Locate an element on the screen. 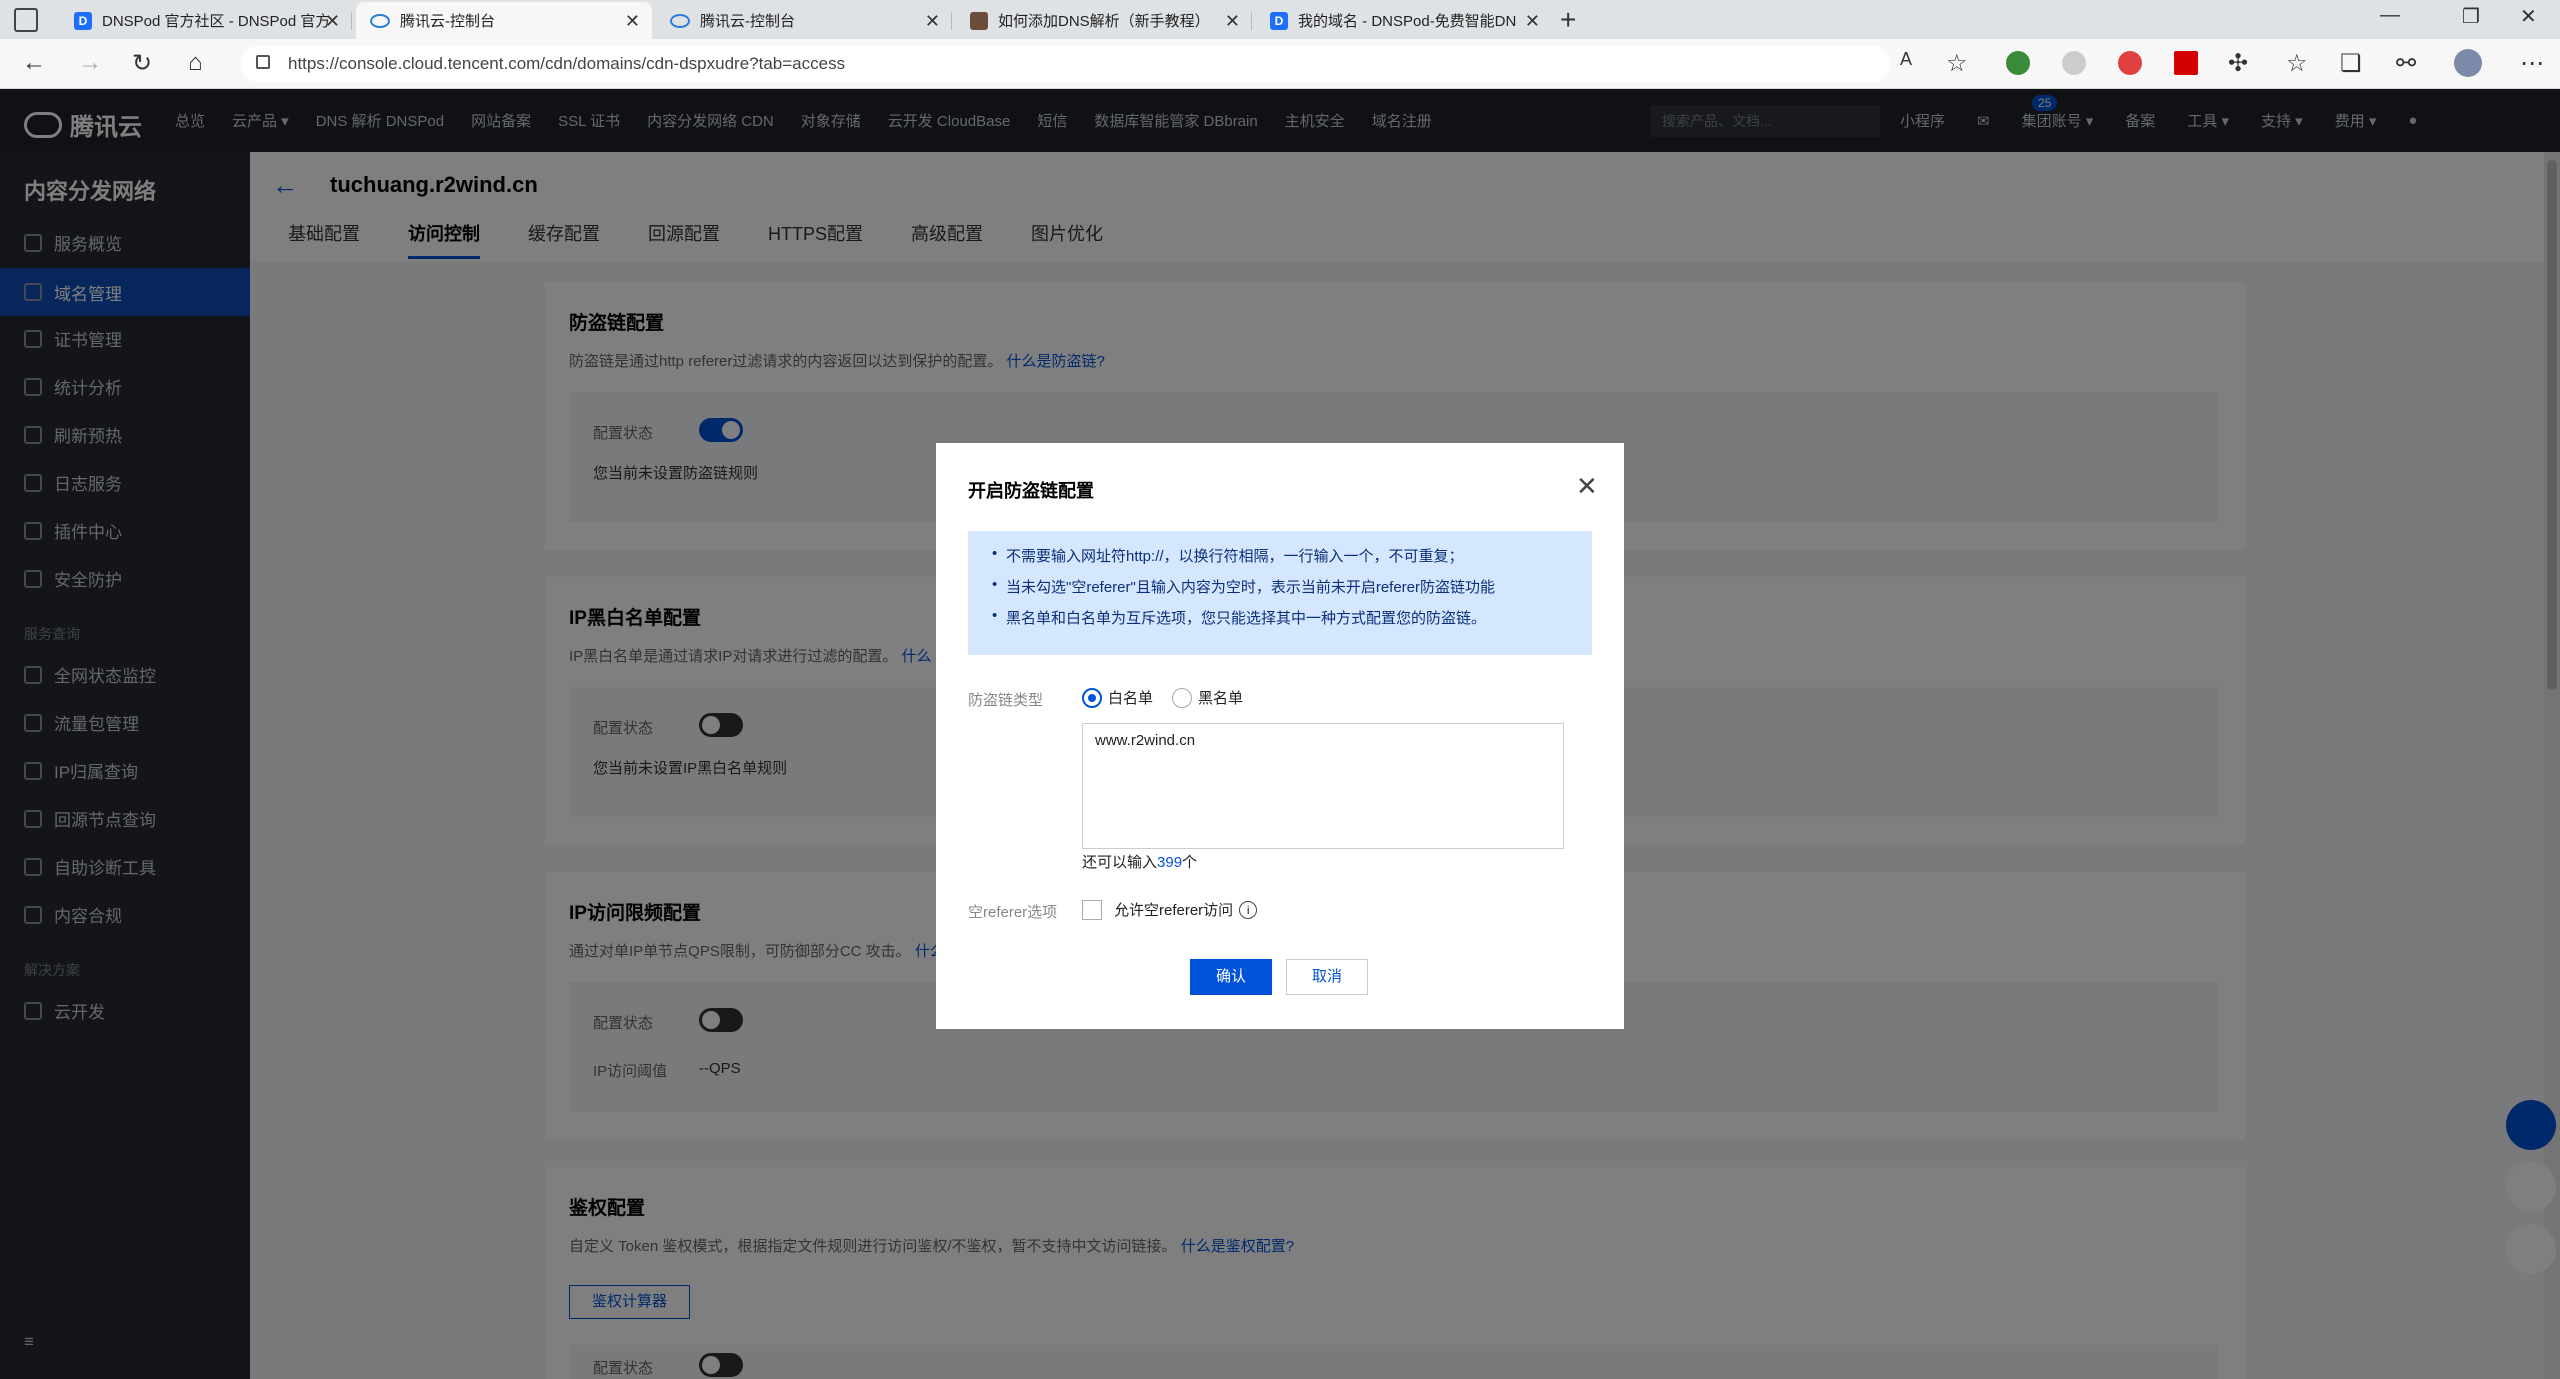 This screenshot has width=2560, height=1379. restore-icon: ❐ is located at coordinates (2471, 16).